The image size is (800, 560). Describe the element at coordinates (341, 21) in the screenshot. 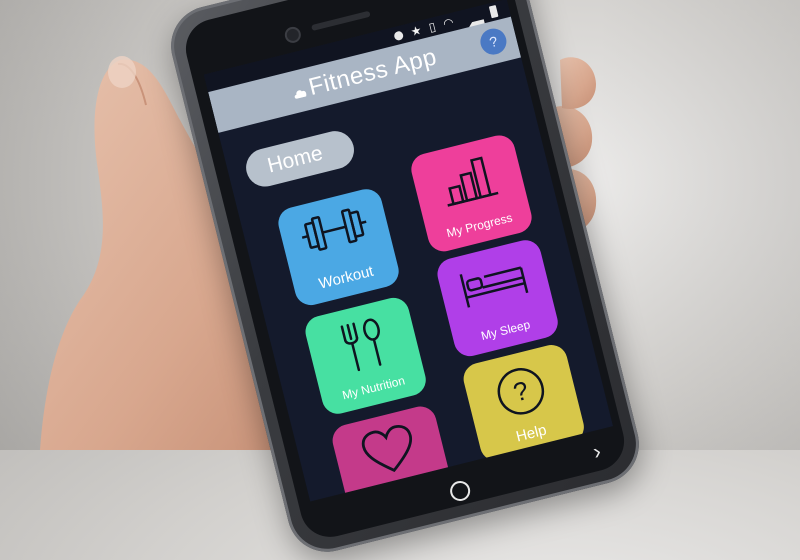

I see `earpiece` at that location.